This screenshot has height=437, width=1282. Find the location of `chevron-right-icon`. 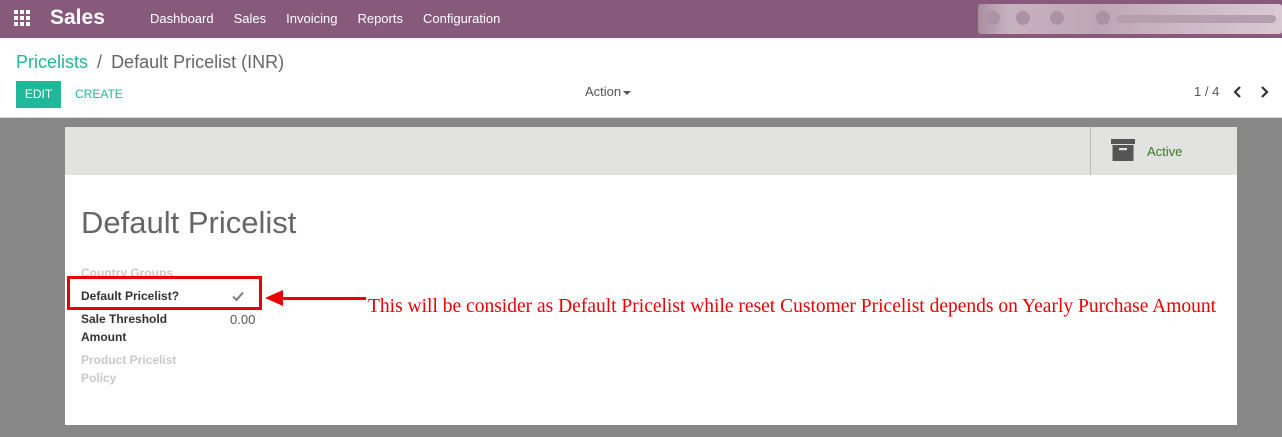

chevron-right-icon is located at coordinates (1264, 92).